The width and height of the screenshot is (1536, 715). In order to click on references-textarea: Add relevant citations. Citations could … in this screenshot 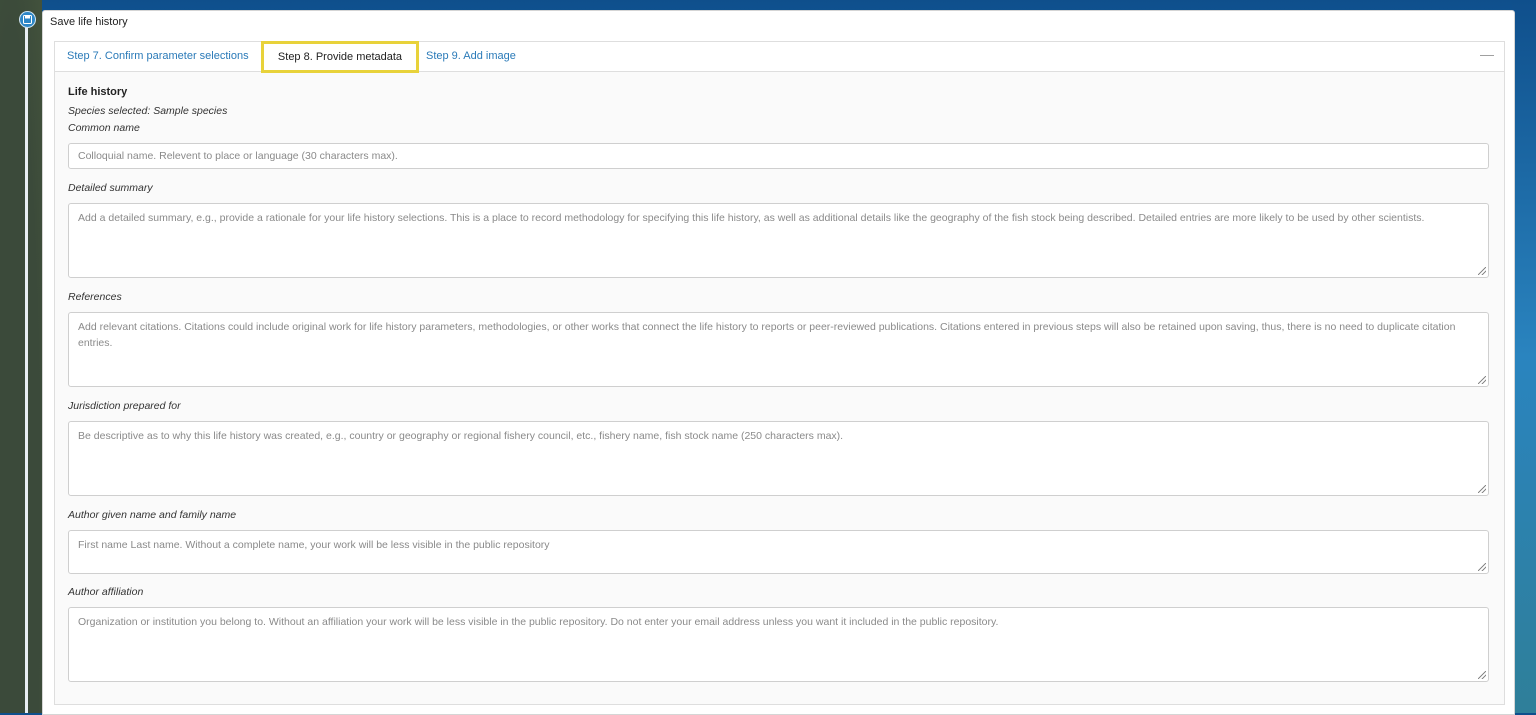, I will do `click(778, 349)`.